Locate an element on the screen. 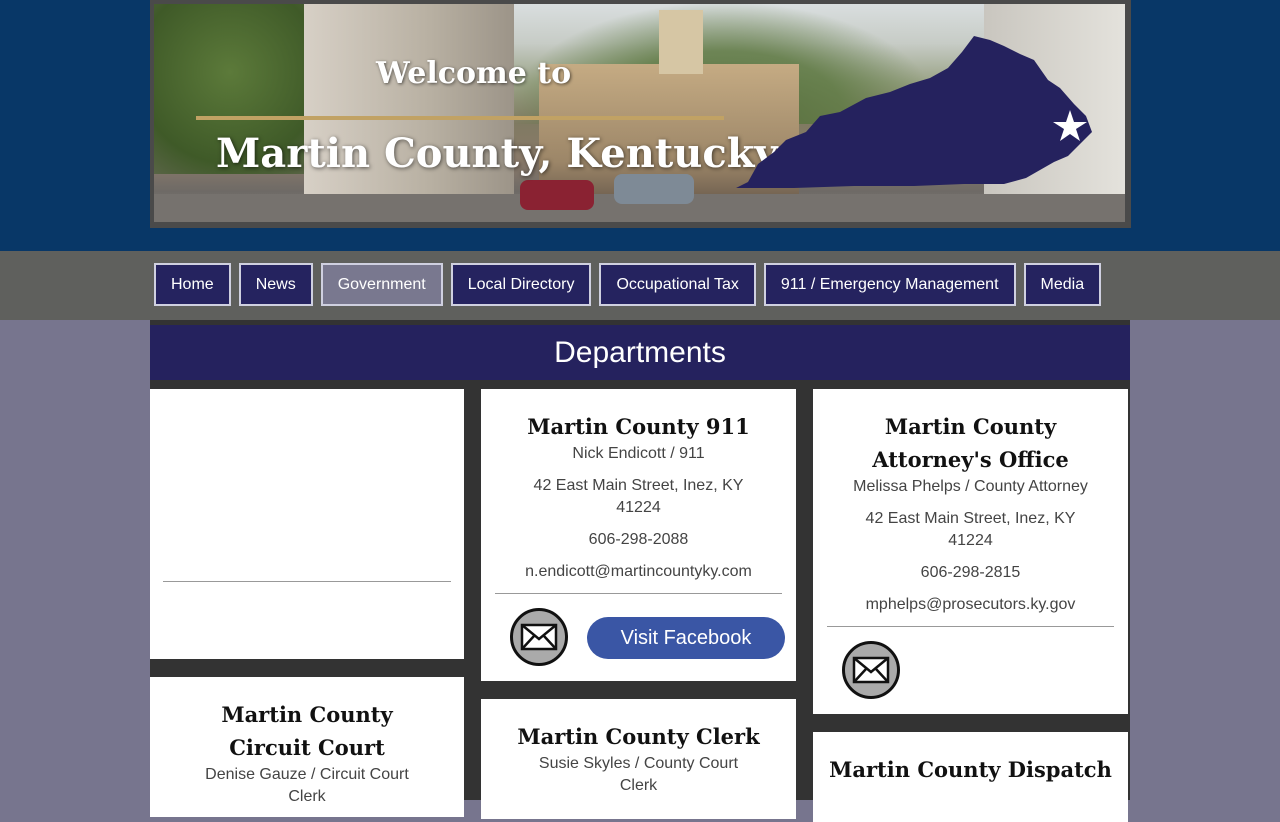  page-title: Departments is located at coordinates (640, 352).